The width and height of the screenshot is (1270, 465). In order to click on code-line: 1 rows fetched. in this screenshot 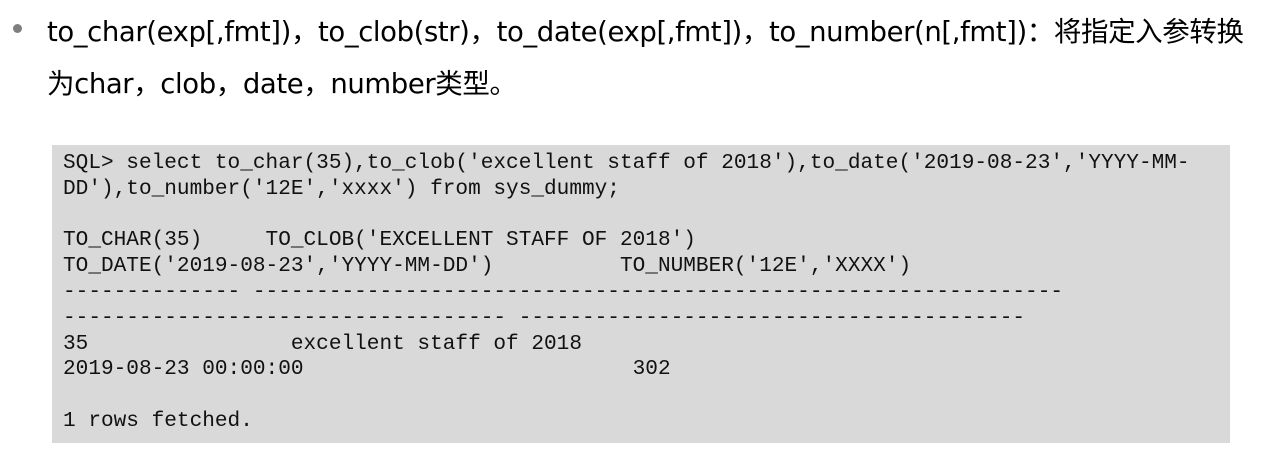, I will do `click(158, 420)`.